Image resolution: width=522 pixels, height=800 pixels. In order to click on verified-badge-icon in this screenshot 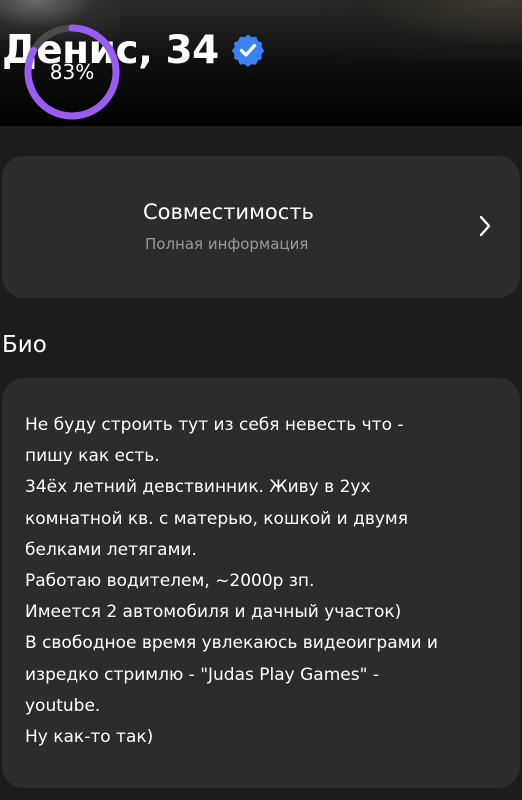, I will do `click(247, 50)`.